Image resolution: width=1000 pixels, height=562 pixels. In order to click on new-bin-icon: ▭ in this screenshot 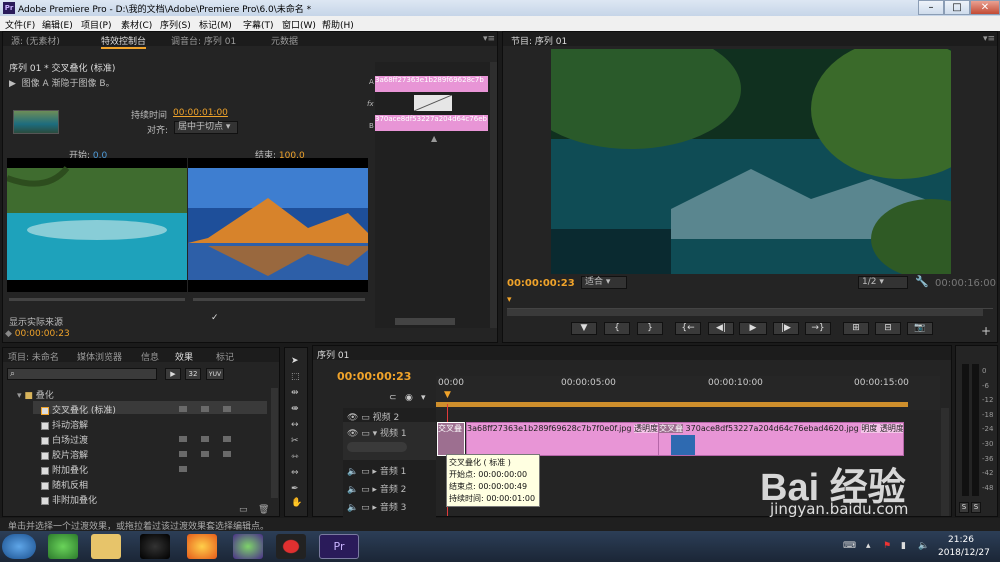, I will do `click(243, 510)`.